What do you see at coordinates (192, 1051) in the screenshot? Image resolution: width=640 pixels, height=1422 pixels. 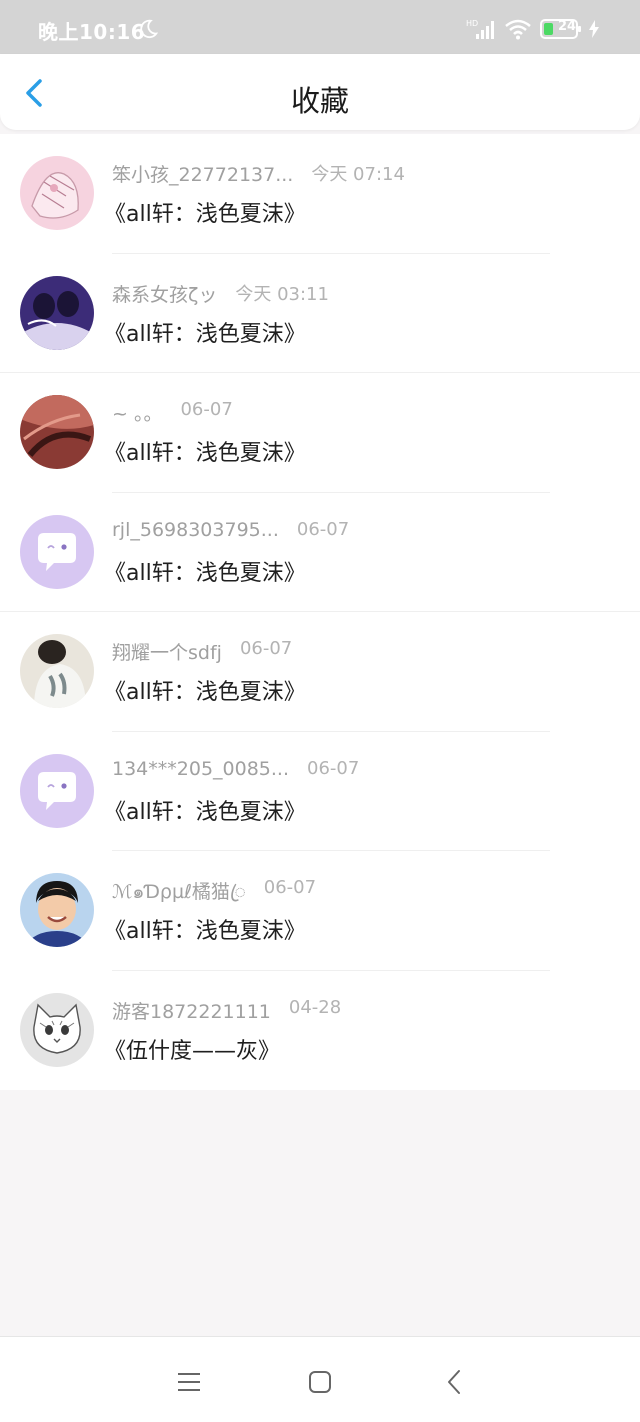 I see `story-title: 《伍什度——灰》` at bounding box center [192, 1051].